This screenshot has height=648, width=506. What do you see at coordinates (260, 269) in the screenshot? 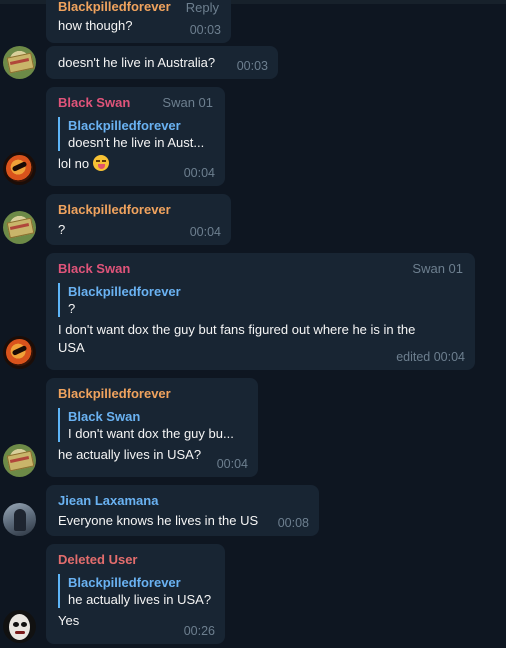
I see `sender-name: Black Swan` at bounding box center [260, 269].